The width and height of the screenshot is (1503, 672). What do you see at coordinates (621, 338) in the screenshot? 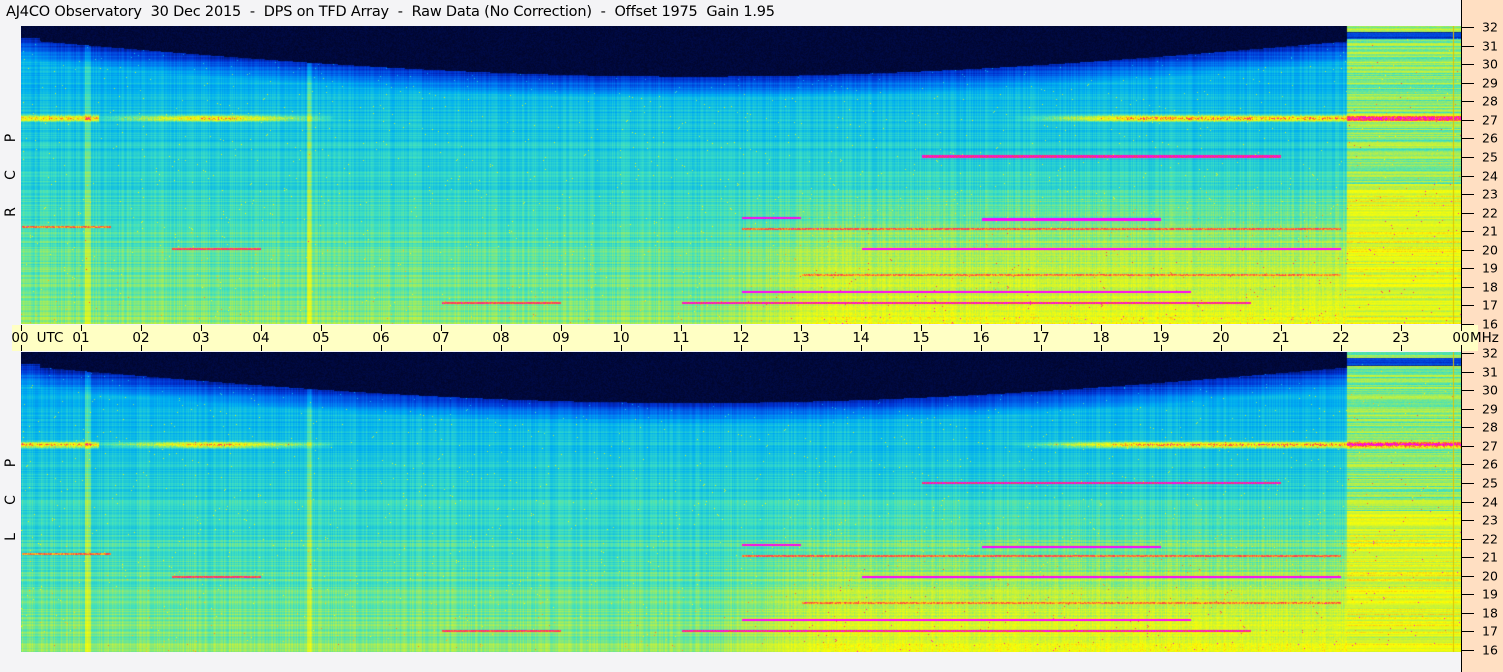
I see `time-tick-label: 10` at bounding box center [621, 338].